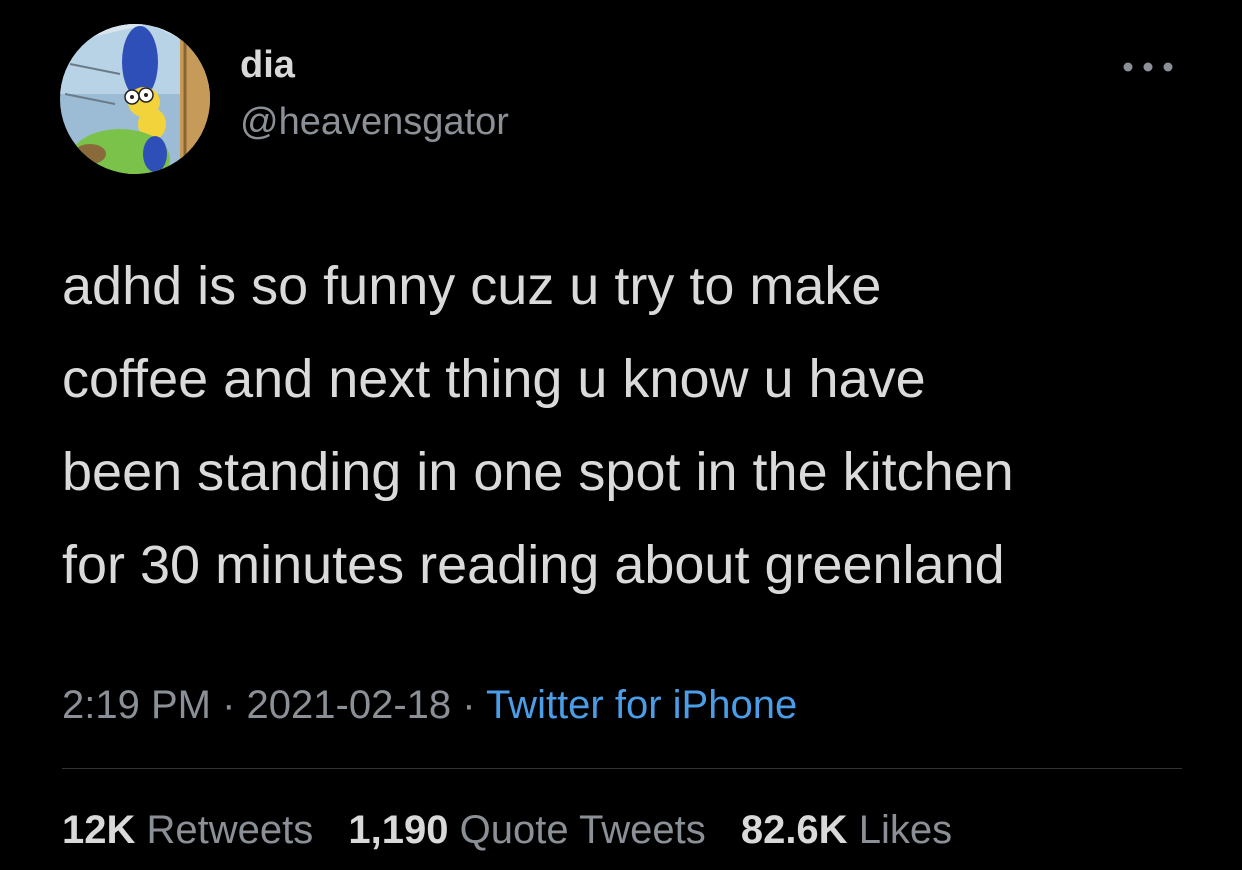 This screenshot has height=870, width=1242. What do you see at coordinates (494, 379) in the screenshot?
I see `tweet-text-line: coffee and next thing u know u have` at bounding box center [494, 379].